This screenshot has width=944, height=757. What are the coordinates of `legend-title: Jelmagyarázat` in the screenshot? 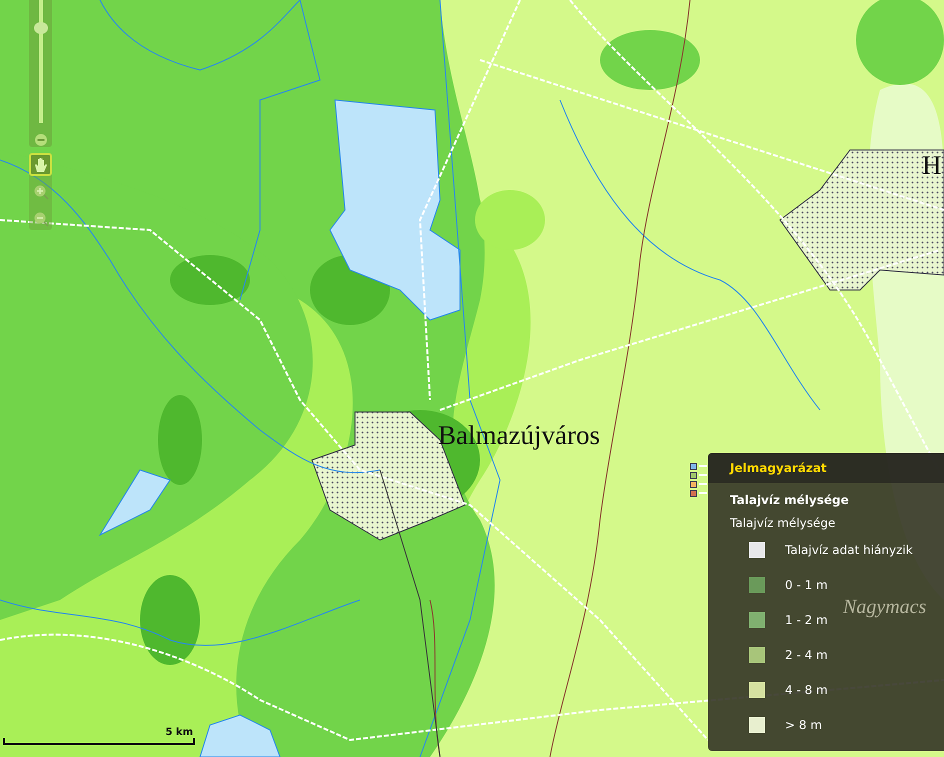 It's located at (778, 468).